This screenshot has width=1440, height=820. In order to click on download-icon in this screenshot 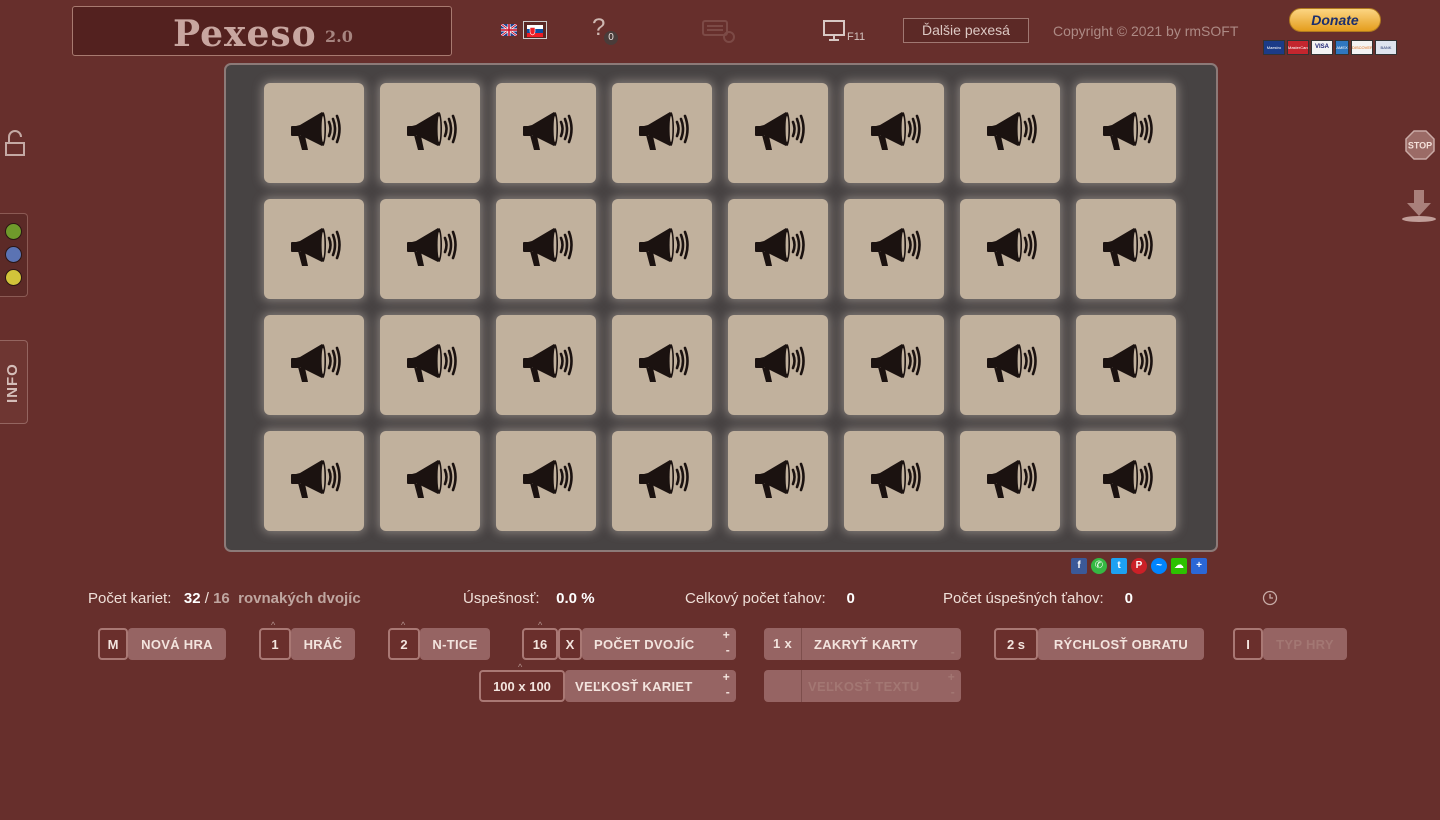, I will do `click(1419, 208)`.